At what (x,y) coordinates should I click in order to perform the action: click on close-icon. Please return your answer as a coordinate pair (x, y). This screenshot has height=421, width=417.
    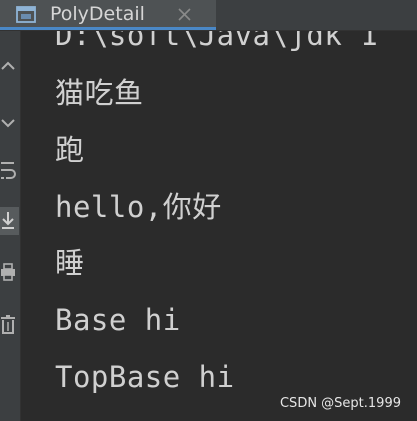
    Looking at the image, I should click on (185, 14).